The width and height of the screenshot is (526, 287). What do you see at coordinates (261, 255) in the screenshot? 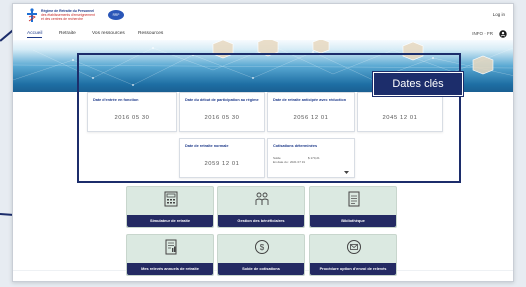
I see `tile-solde-cotisations: $ Solde de cotisations` at bounding box center [261, 255].